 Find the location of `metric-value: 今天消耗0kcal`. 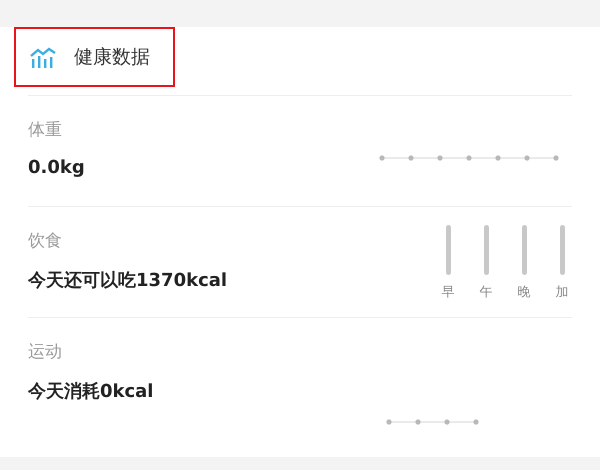

metric-value: 今天消耗0kcal is located at coordinates (91, 391).